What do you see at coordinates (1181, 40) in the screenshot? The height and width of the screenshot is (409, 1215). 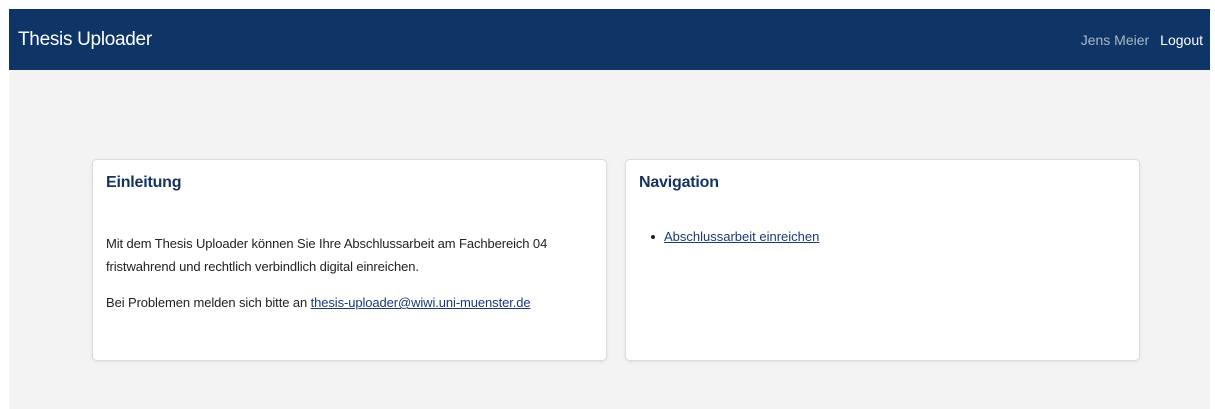 I see `logout-link: Logout` at bounding box center [1181, 40].